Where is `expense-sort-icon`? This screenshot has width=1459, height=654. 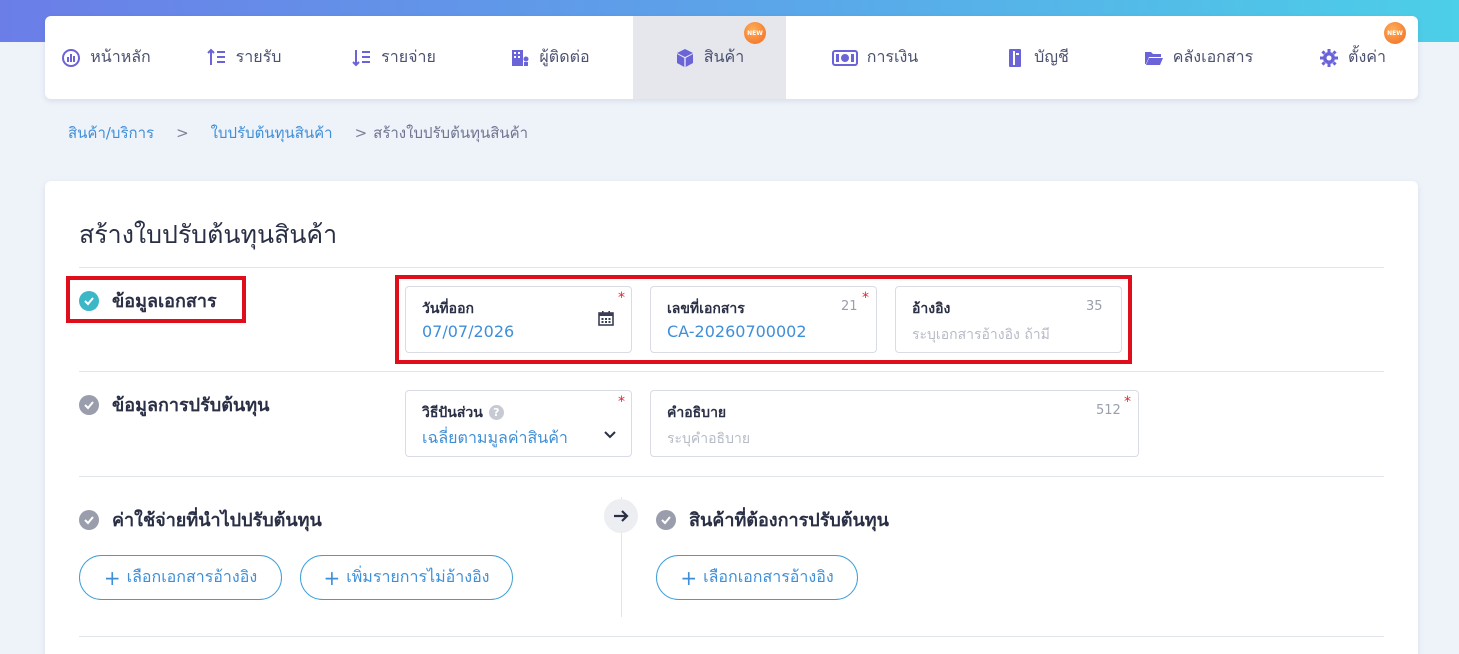
expense-sort-icon is located at coordinates (362, 58).